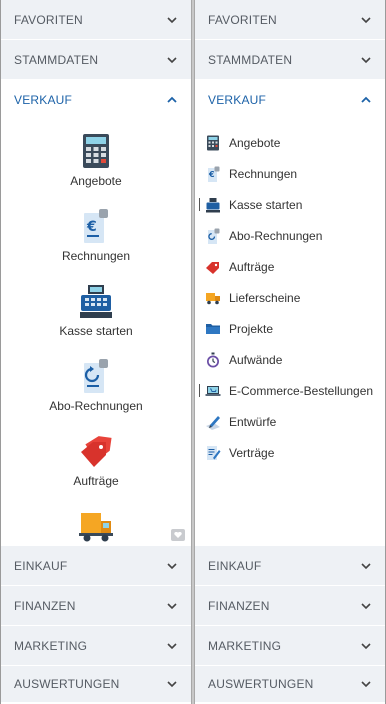  I want to click on list-item-angebote: Angebote, so click(290, 142).